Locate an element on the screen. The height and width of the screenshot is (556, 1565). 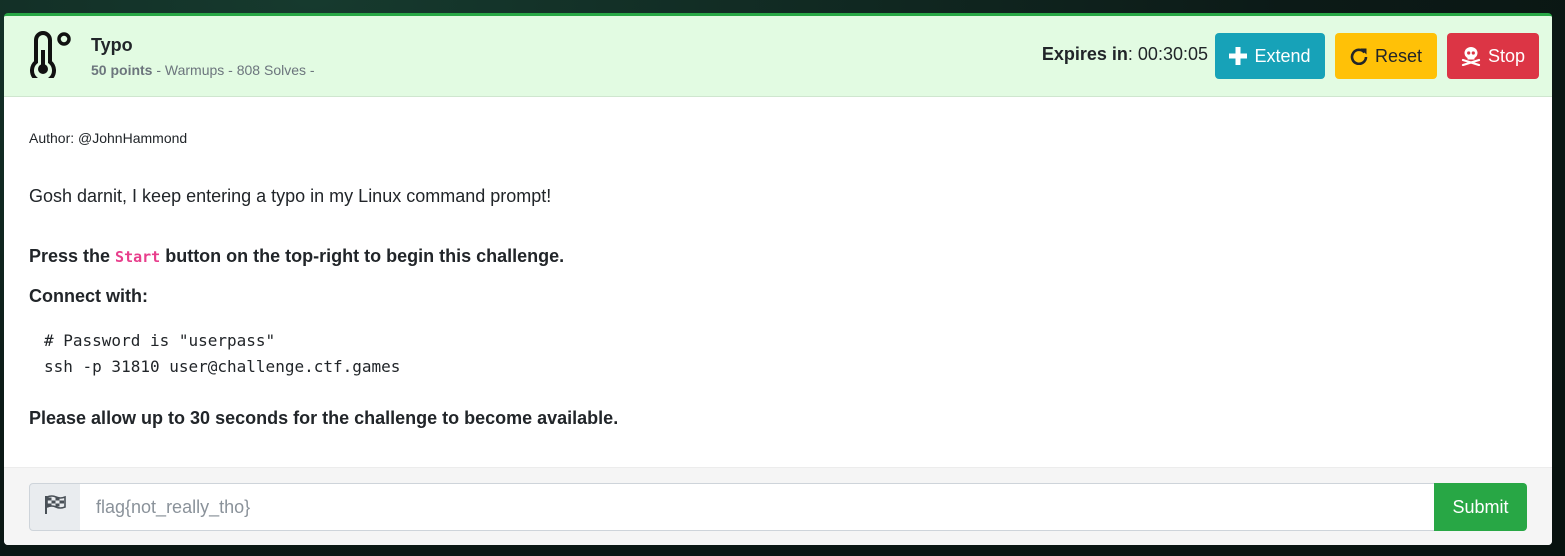
challenge-author: Author: @JohnHammond is located at coordinates (108, 138).